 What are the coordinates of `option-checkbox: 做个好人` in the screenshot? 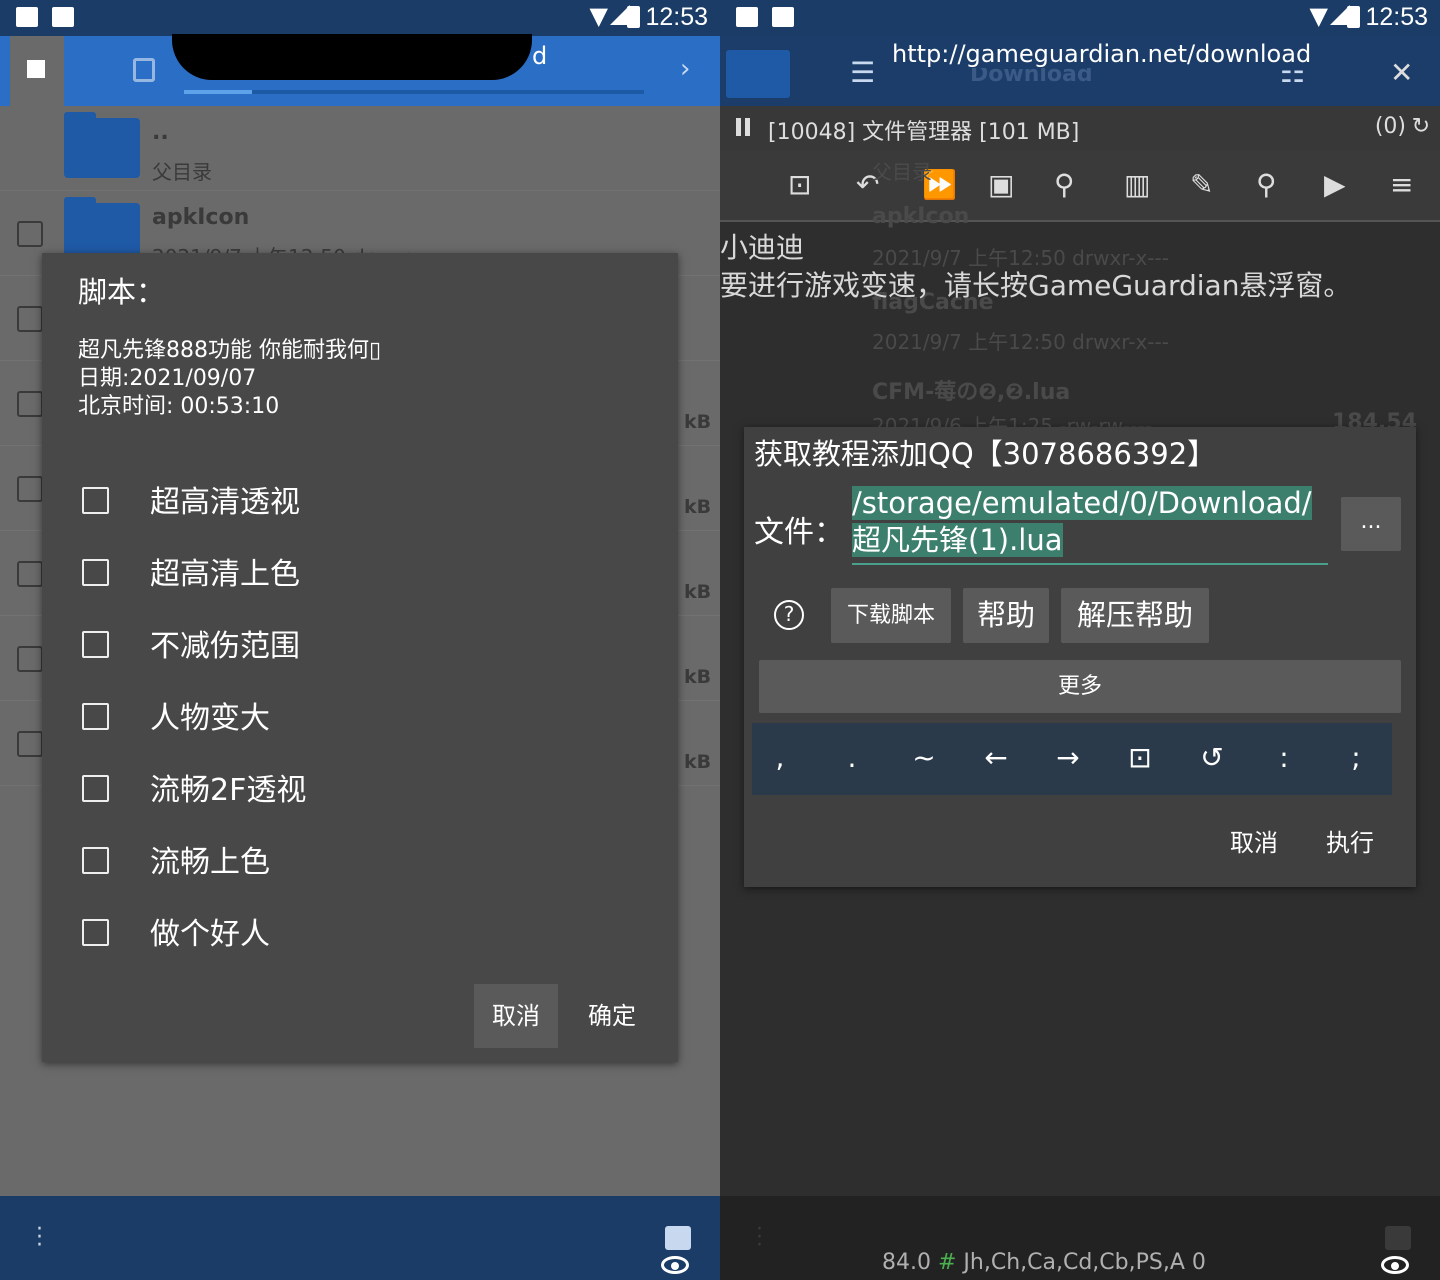 It's located at (362, 934).